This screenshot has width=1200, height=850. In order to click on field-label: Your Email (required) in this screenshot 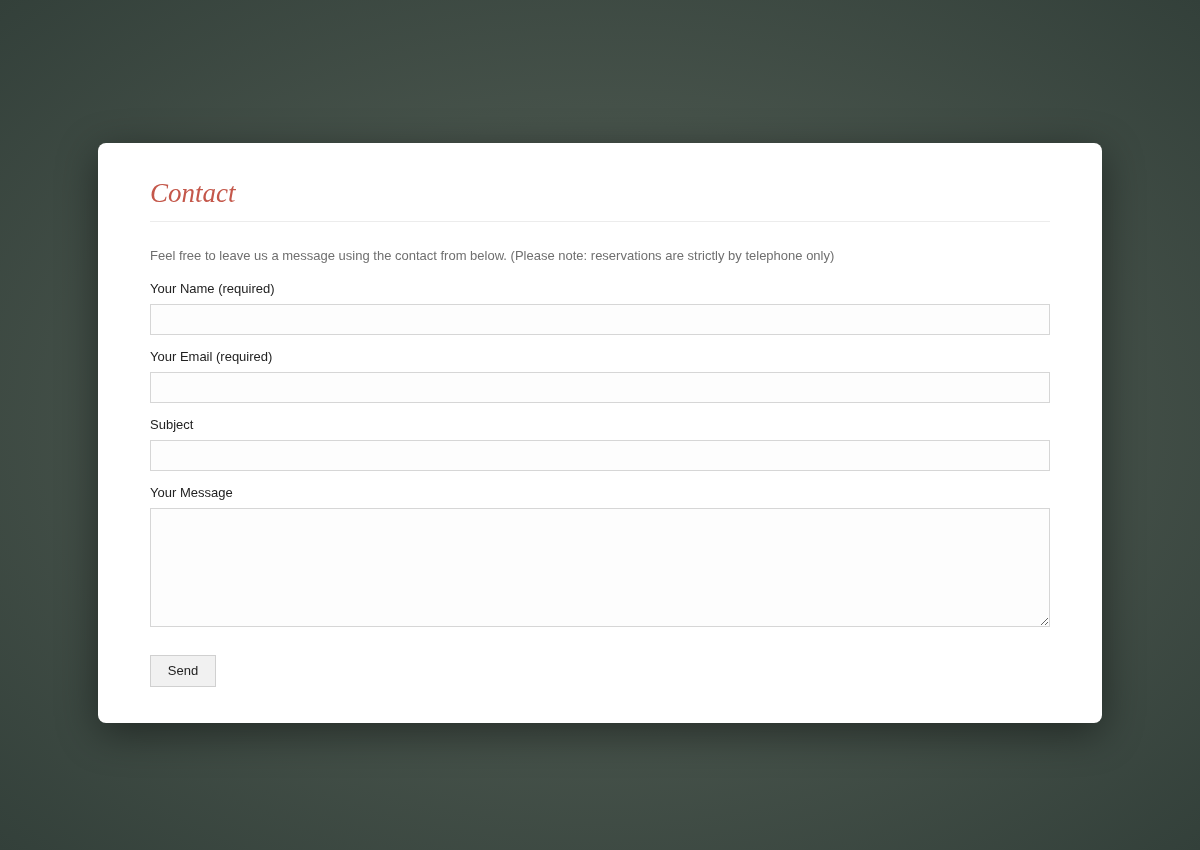, I will do `click(211, 357)`.